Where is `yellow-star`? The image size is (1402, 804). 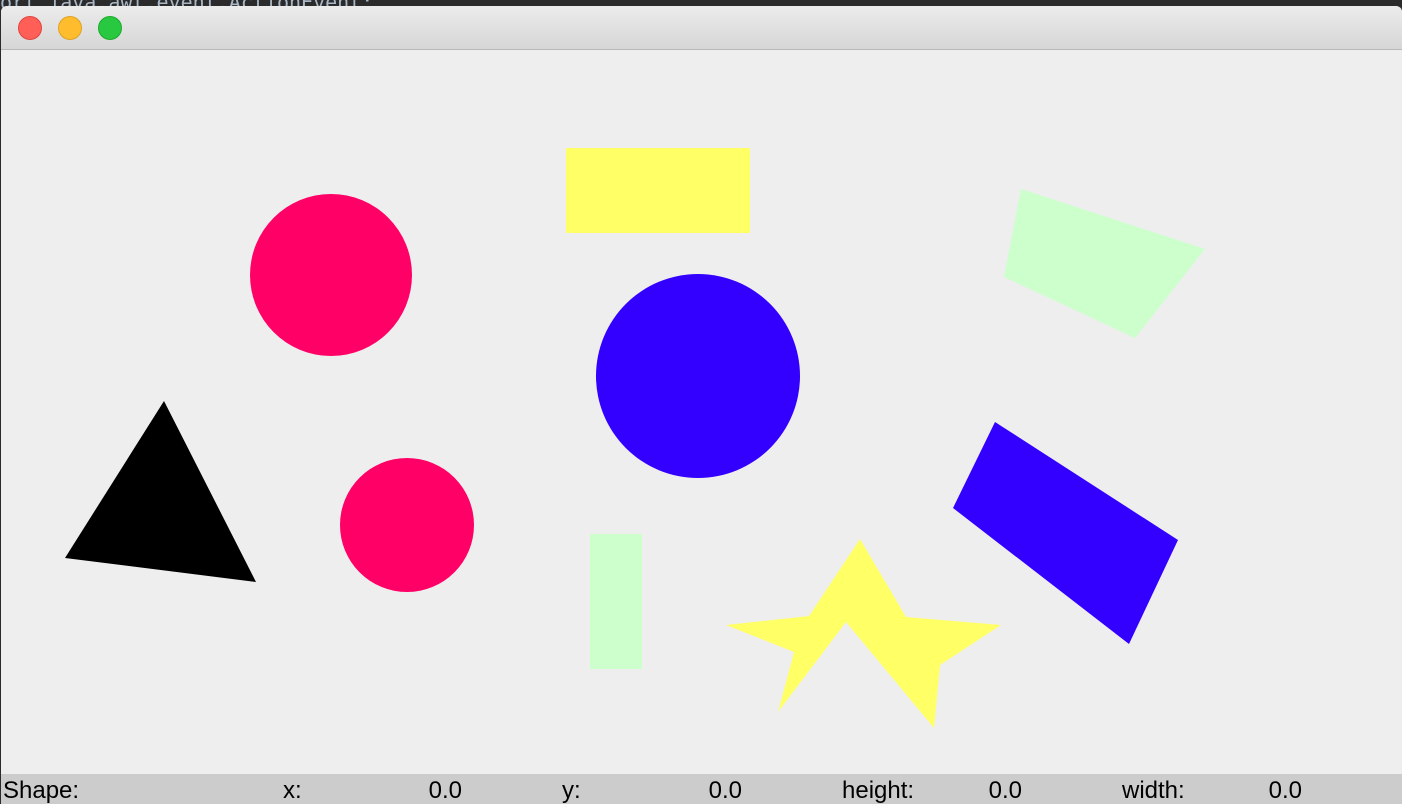
yellow-star is located at coordinates (863, 633).